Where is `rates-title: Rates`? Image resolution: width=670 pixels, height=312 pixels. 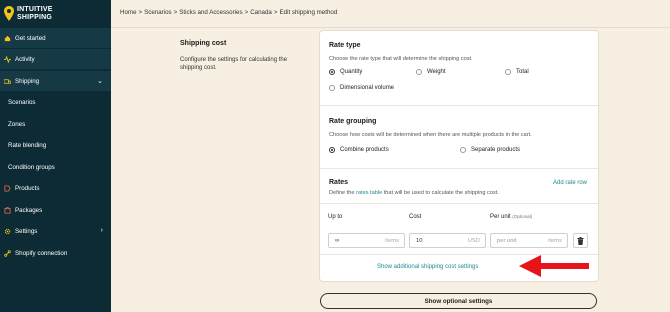
rates-title: Rates is located at coordinates (339, 182).